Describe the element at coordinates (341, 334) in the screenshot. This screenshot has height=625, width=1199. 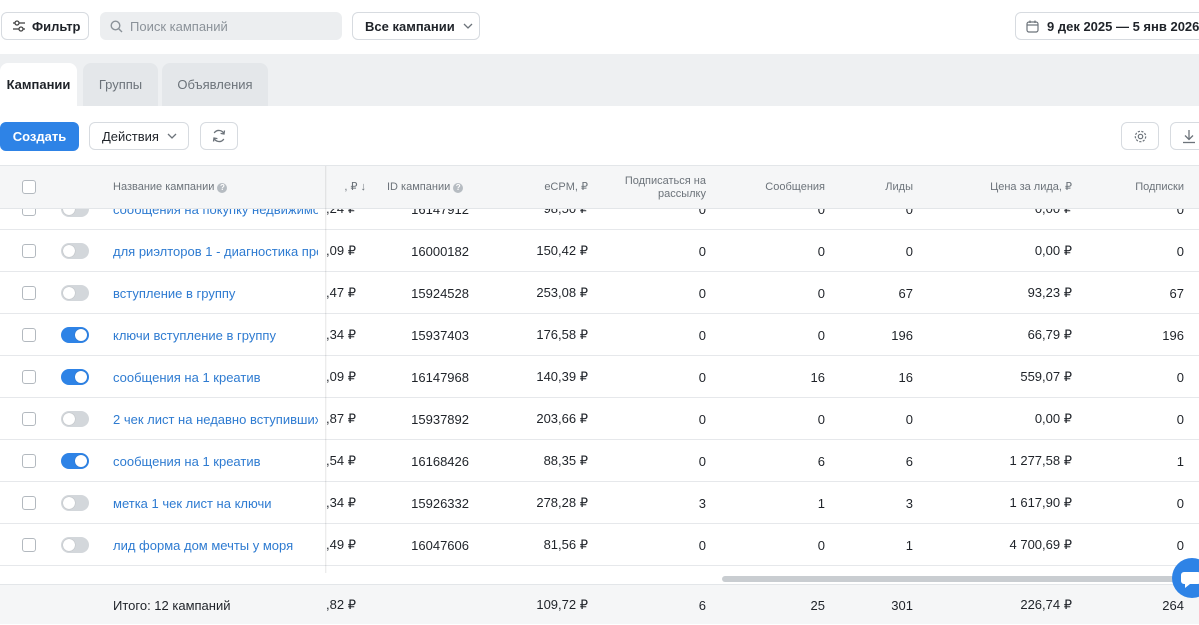
I see `spent-cell: ,34 ₽` at that location.